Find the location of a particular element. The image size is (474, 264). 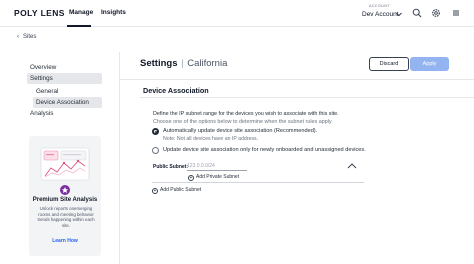

page-title: Settings | California is located at coordinates (183, 63).